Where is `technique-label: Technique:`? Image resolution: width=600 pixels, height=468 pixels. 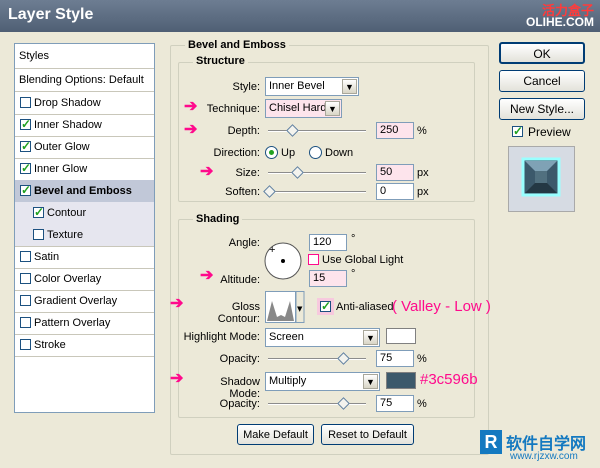
technique-label: Technique: is located at coordinates (233, 109).